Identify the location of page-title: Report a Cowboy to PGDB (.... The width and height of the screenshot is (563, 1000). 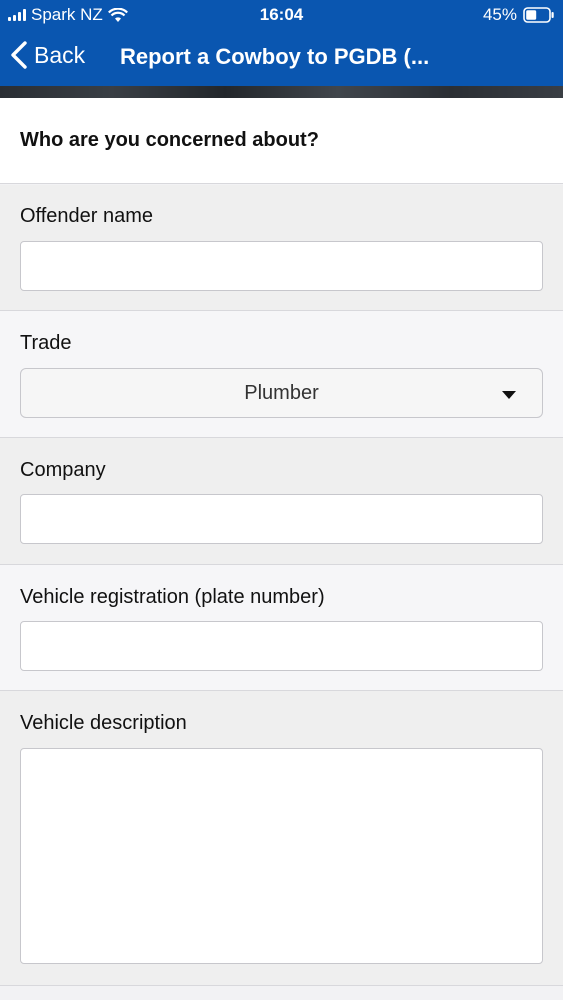
(275, 56).